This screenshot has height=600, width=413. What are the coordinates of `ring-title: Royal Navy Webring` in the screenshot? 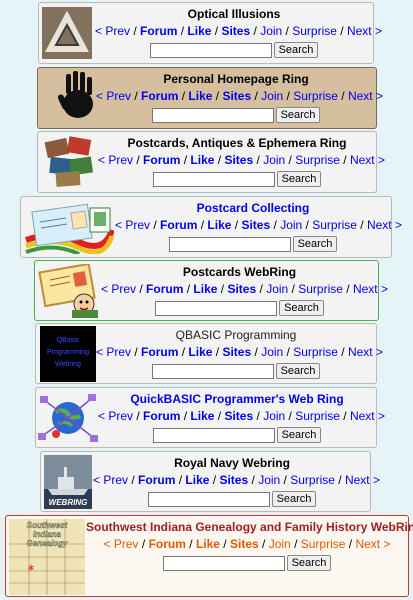 It's located at (232, 463).